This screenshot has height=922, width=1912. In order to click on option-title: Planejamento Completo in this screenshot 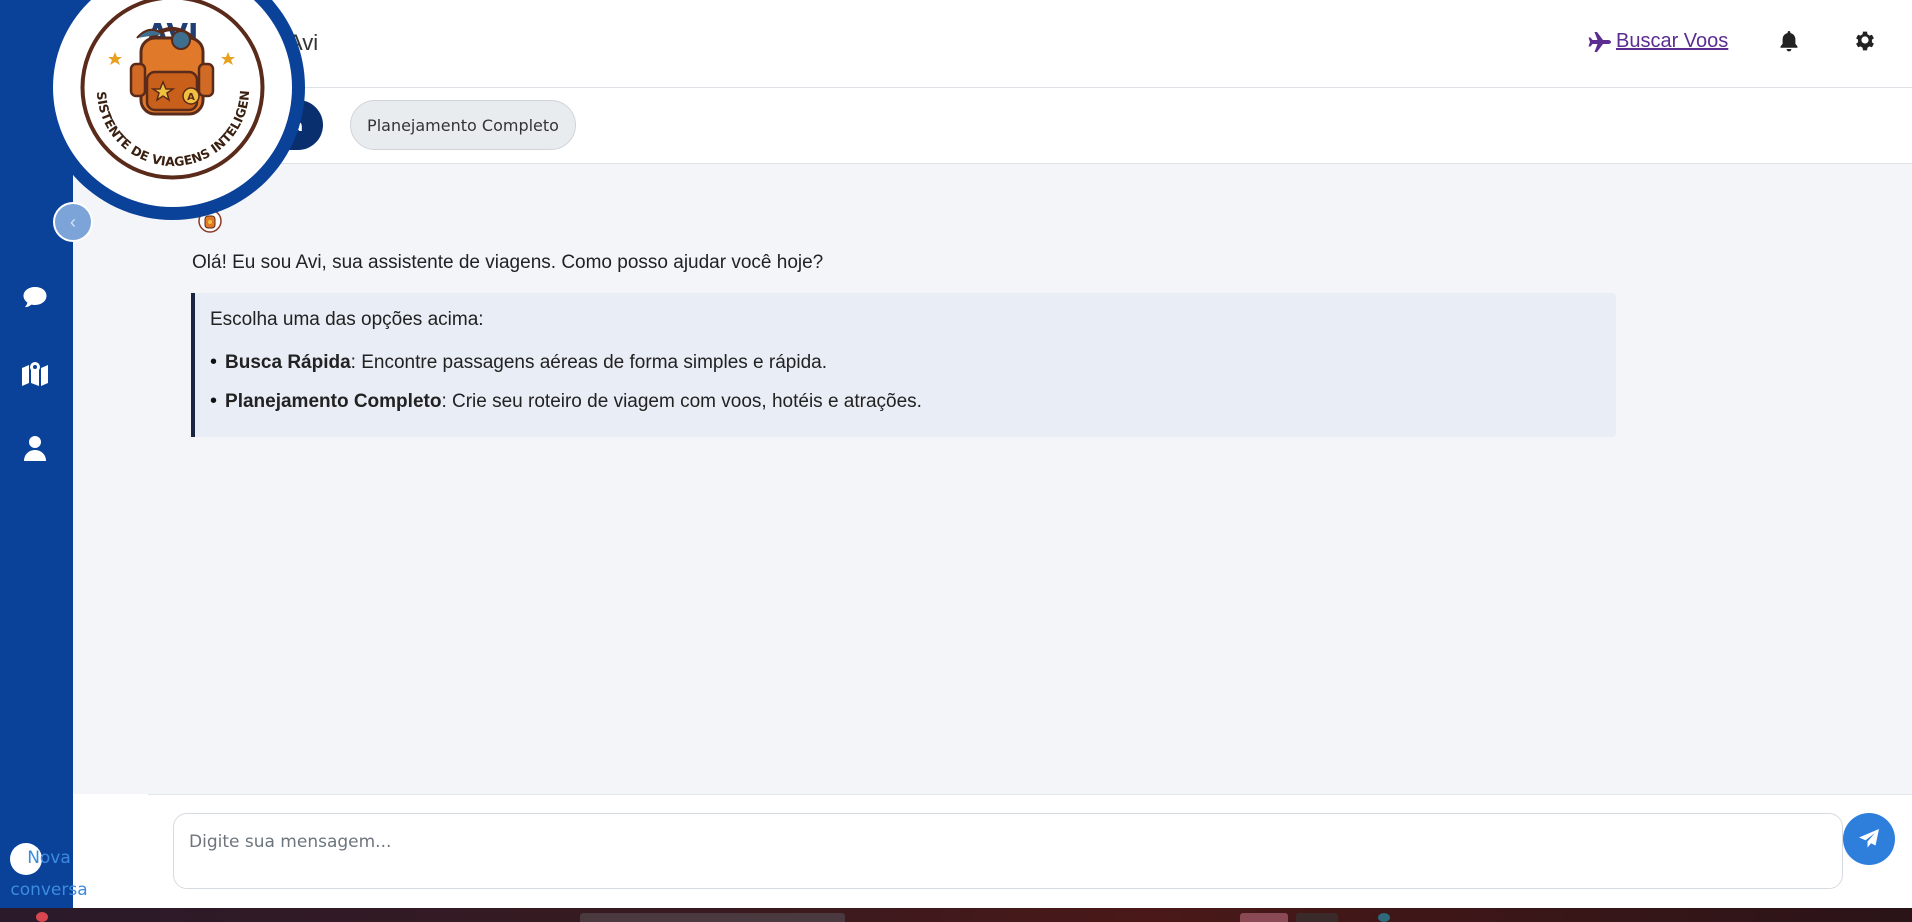, I will do `click(333, 401)`.